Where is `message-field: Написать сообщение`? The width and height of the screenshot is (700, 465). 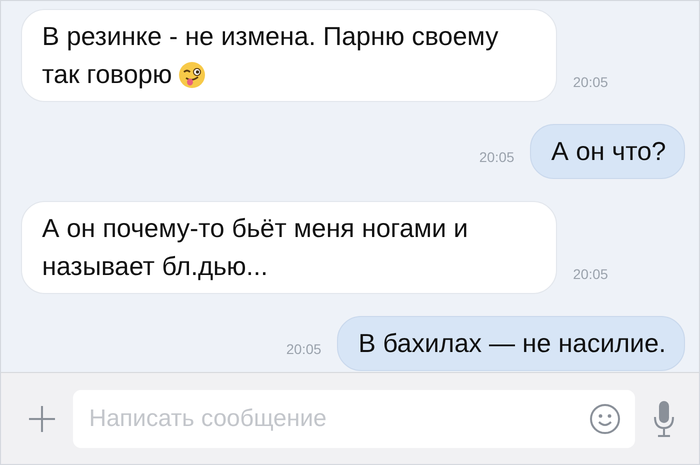 message-field: Написать сообщение is located at coordinates (354, 419).